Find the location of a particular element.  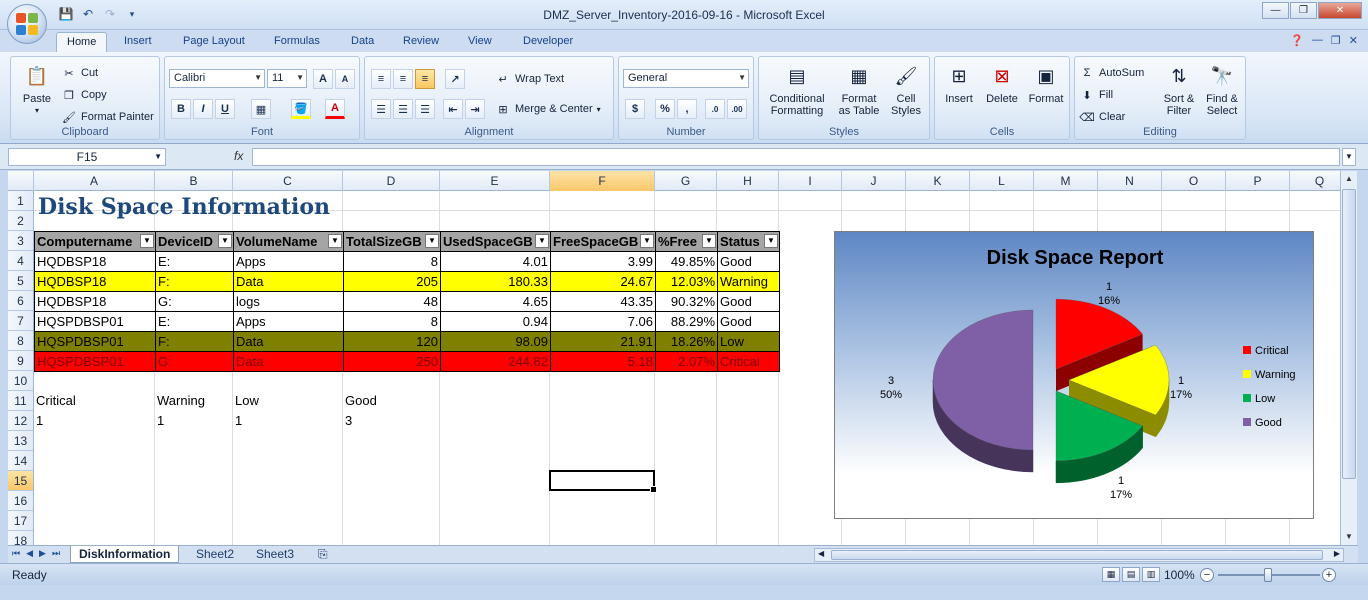

ribbon-close-icon: ✕ is located at coordinates (1353, 40).